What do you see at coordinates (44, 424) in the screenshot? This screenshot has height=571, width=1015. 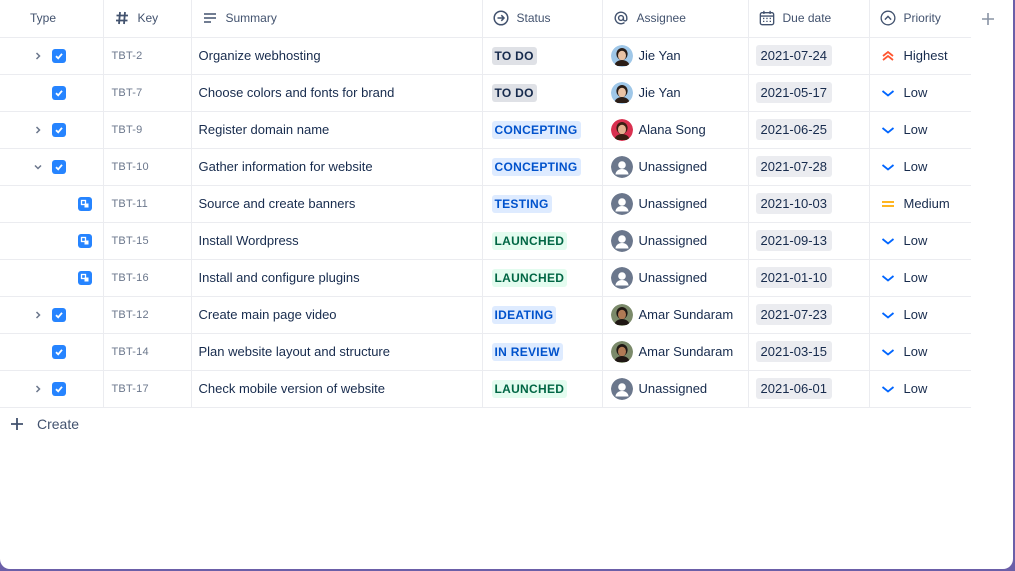 I see `create-issue-button: Create` at bounding box center [44, 424].